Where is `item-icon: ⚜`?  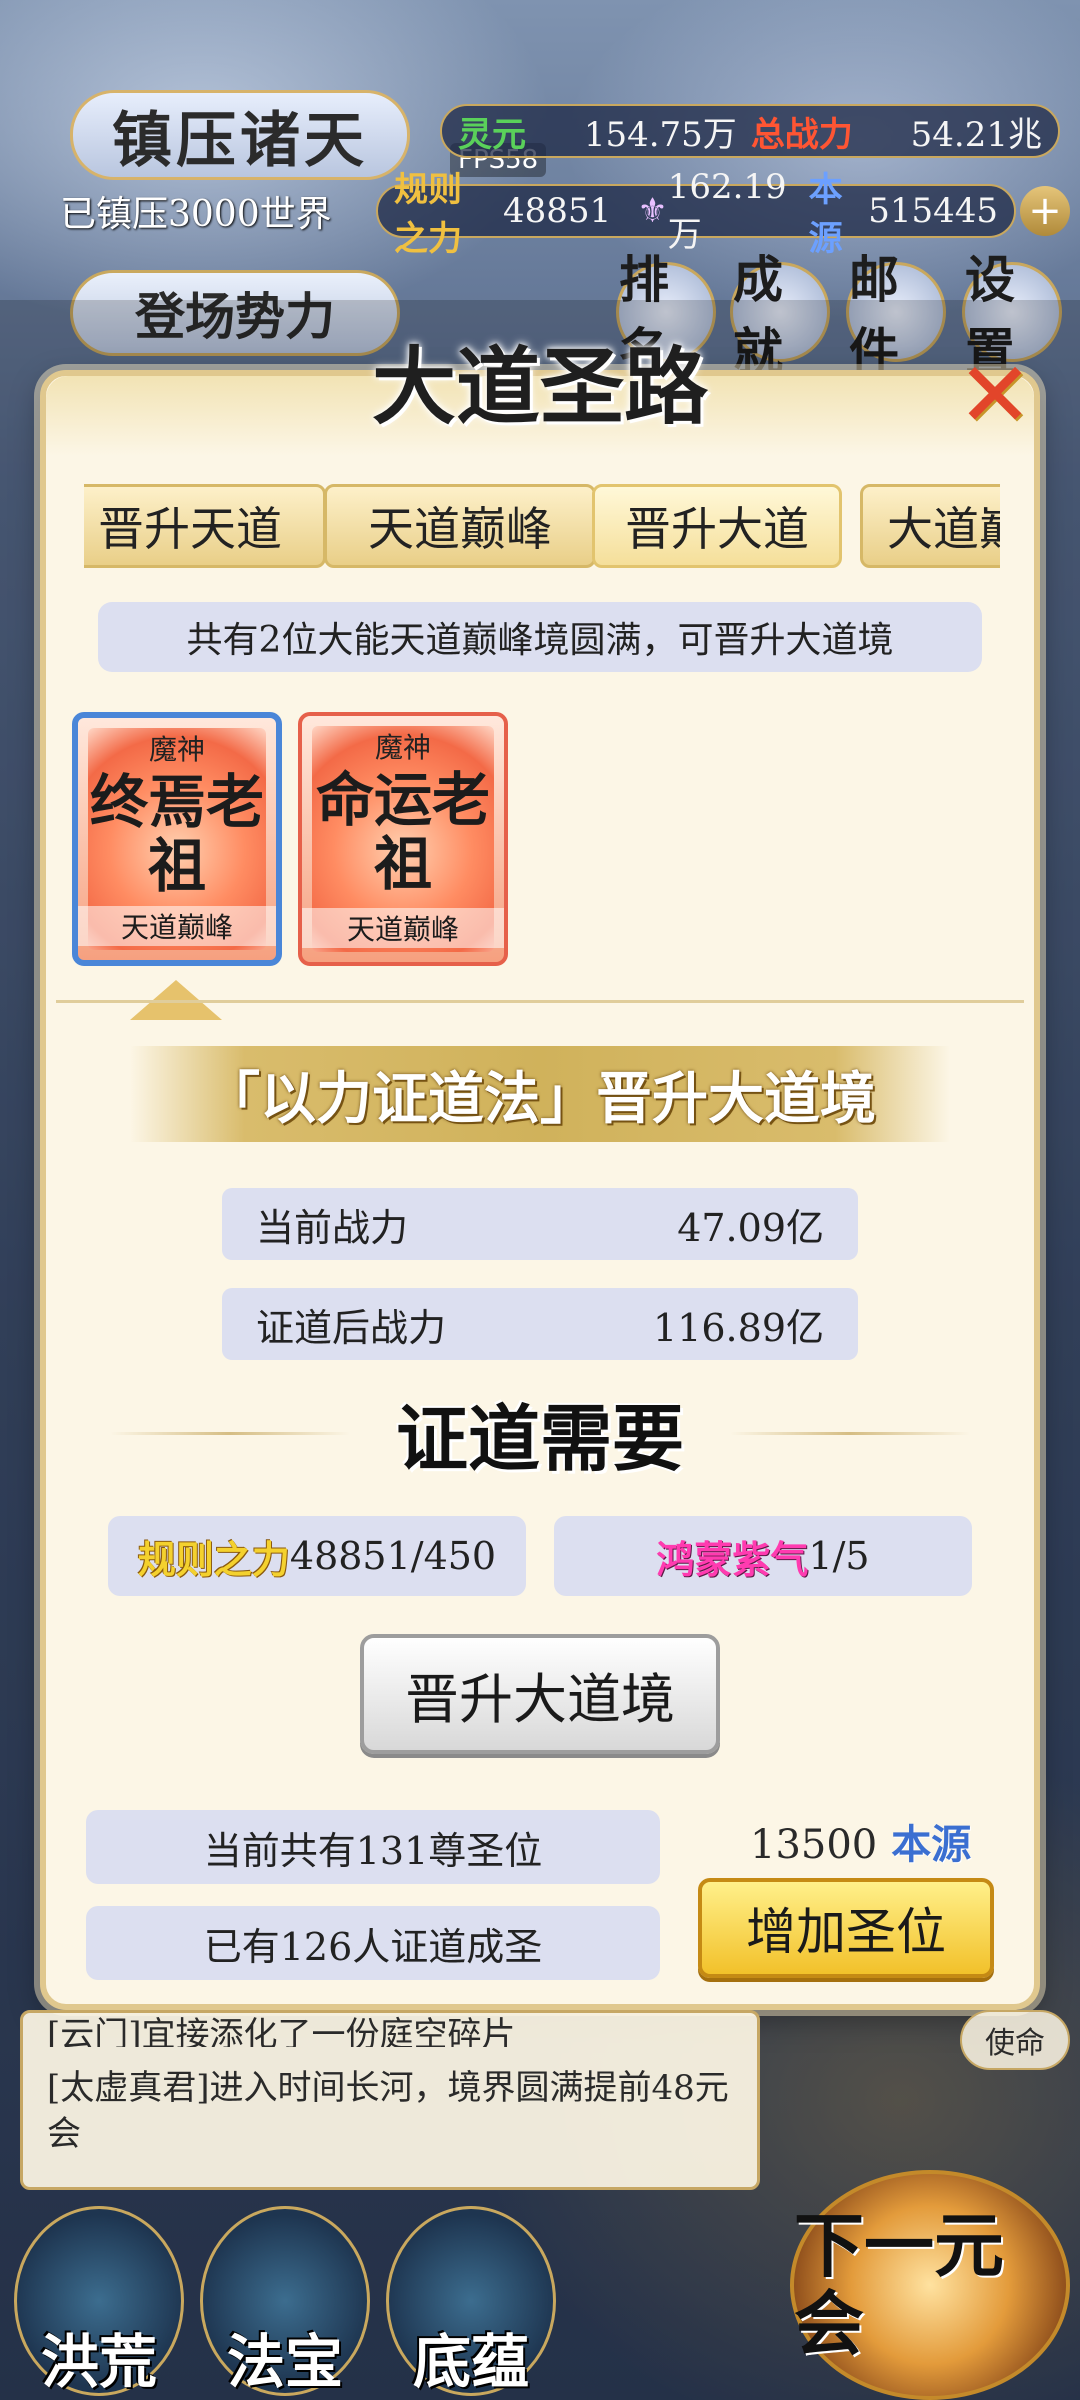 item-icon: ⚜ is located at coordinates (652, 211).